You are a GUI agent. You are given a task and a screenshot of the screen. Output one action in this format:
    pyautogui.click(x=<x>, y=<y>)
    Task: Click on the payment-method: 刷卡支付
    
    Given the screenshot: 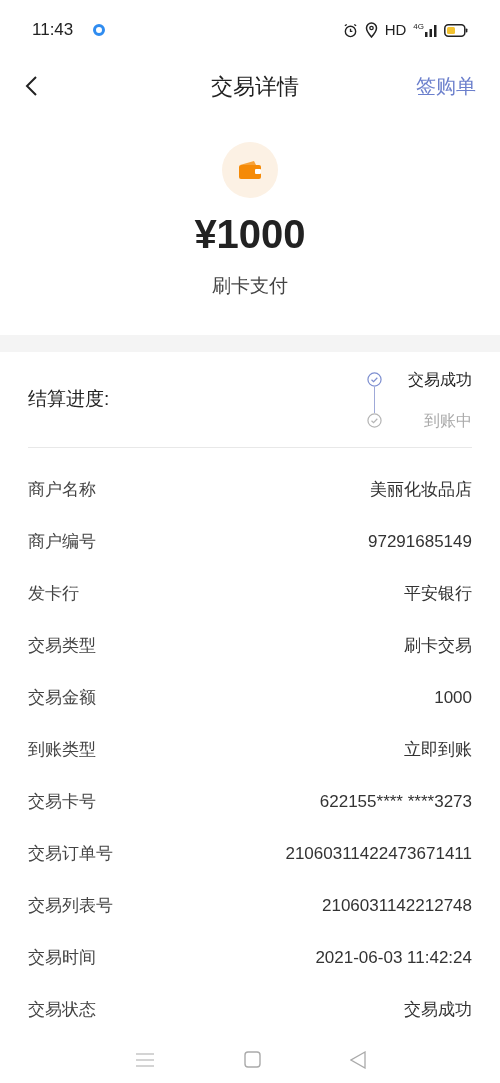 What is the action you would take?
    pyautogui.click(x=250, y=286)
    